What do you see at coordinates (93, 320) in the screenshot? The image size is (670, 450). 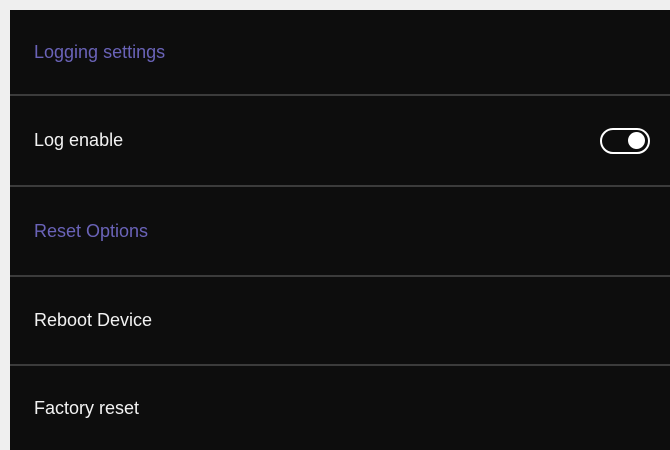 I see `reboot-device-label: Reboot Device` at bounding box center [93, 320].